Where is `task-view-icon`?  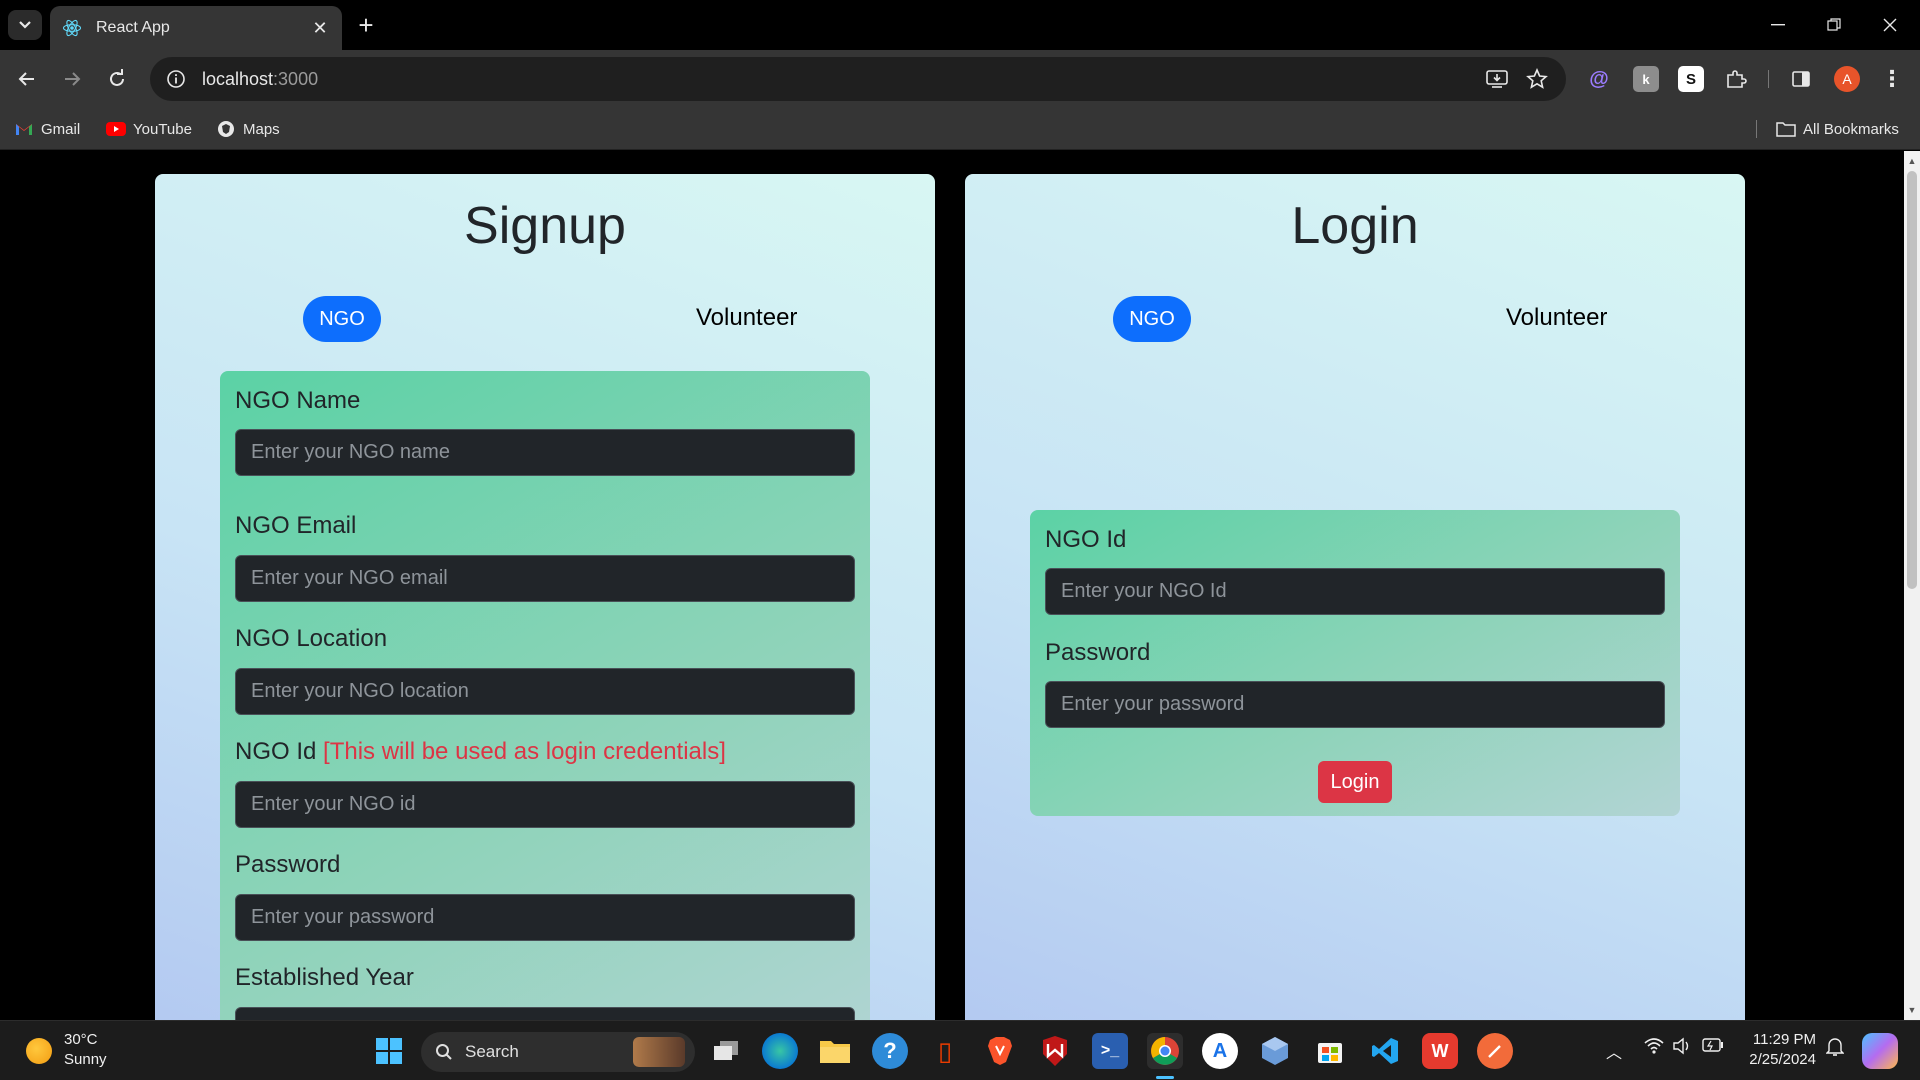
task-view-icon is located at coordinates (726, 1051).